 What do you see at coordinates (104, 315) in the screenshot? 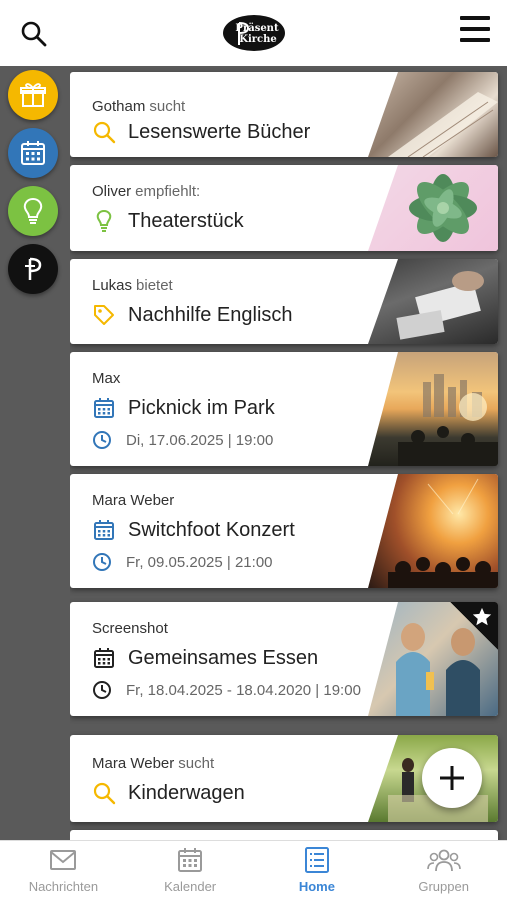
I see `tag-icon` at bounding box center [104, 315].